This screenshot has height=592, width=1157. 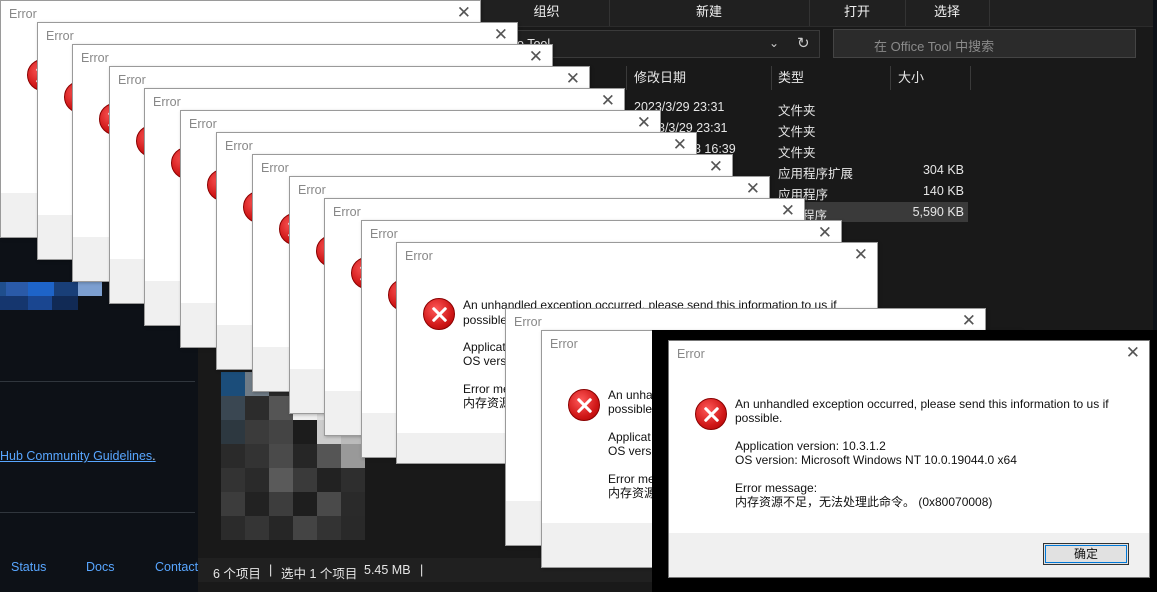 What do you see at coordinates (776, 488) in the screenshot?
I see `error-message-label: Error message:` at bounding box center [776, 488].